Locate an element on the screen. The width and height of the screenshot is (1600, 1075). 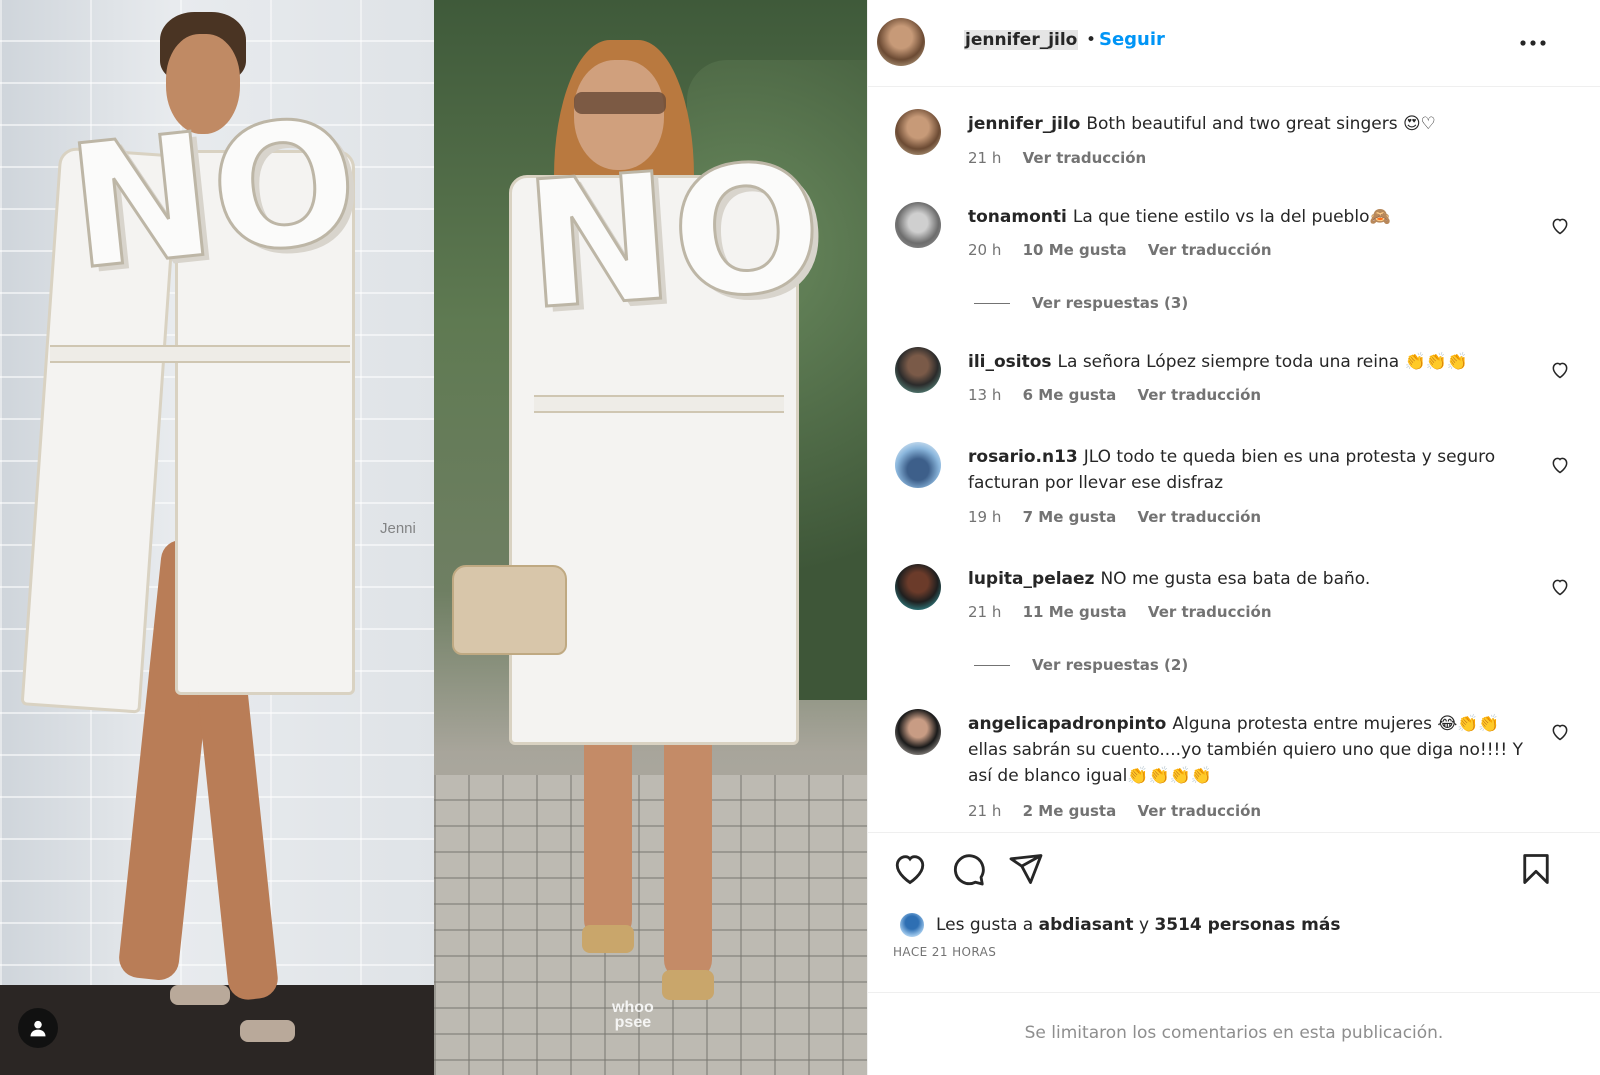
view-replies-button: Ver respuestas (3) is located at coordinates (1081, 303).